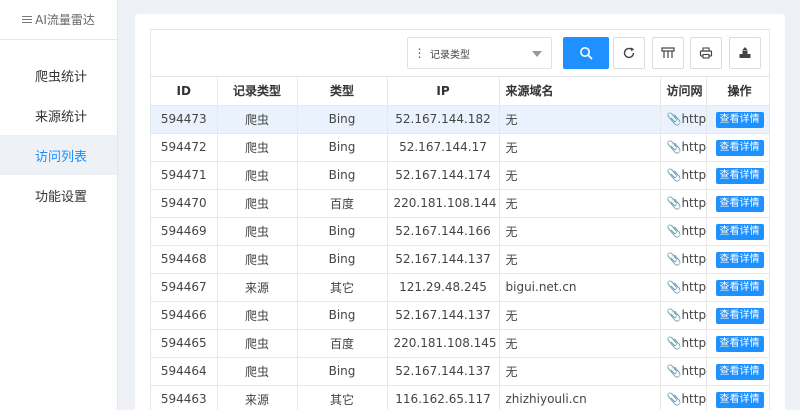  I want to click on search-button, so click(586, 53).